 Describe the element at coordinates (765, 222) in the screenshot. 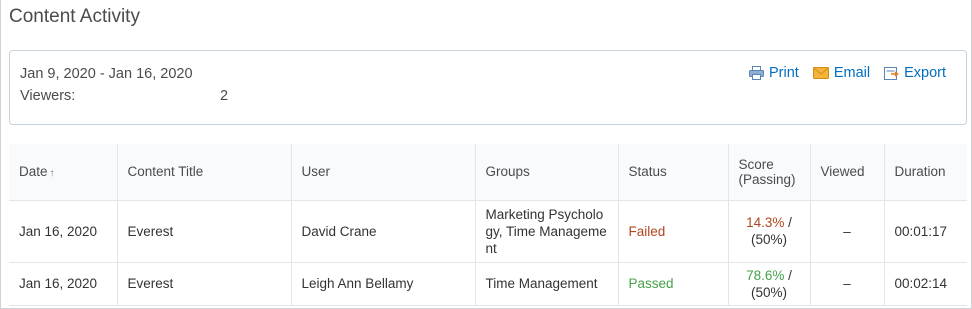

I see `score-value: 14.3%` at that location.